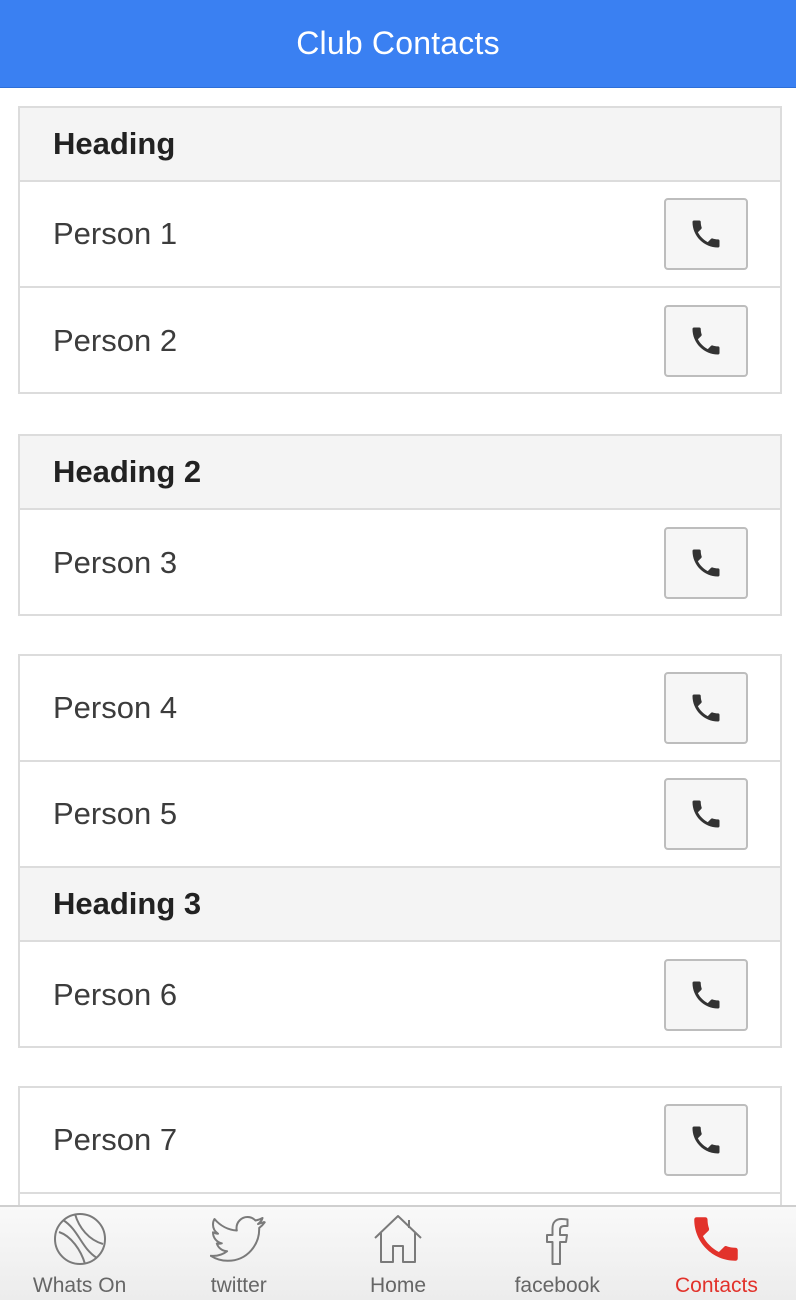  I want to click on facebook-icon, so click(557, 1239).